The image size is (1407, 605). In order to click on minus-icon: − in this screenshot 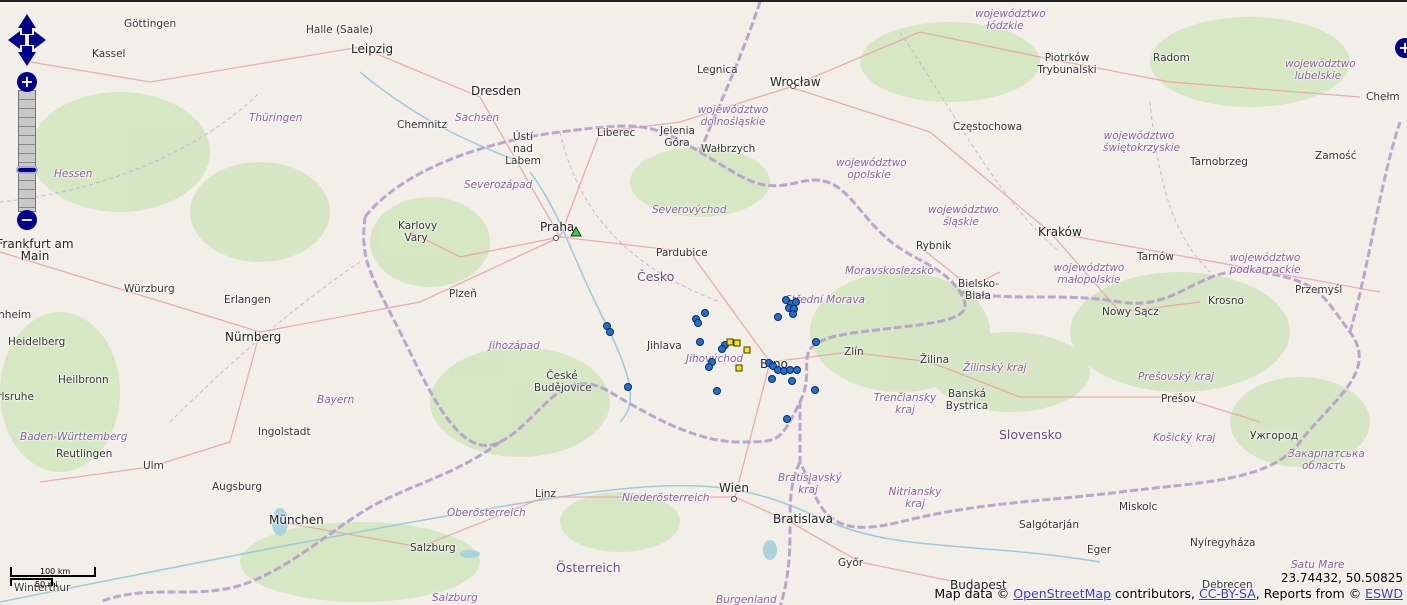, I will do `click(27, 219)`.